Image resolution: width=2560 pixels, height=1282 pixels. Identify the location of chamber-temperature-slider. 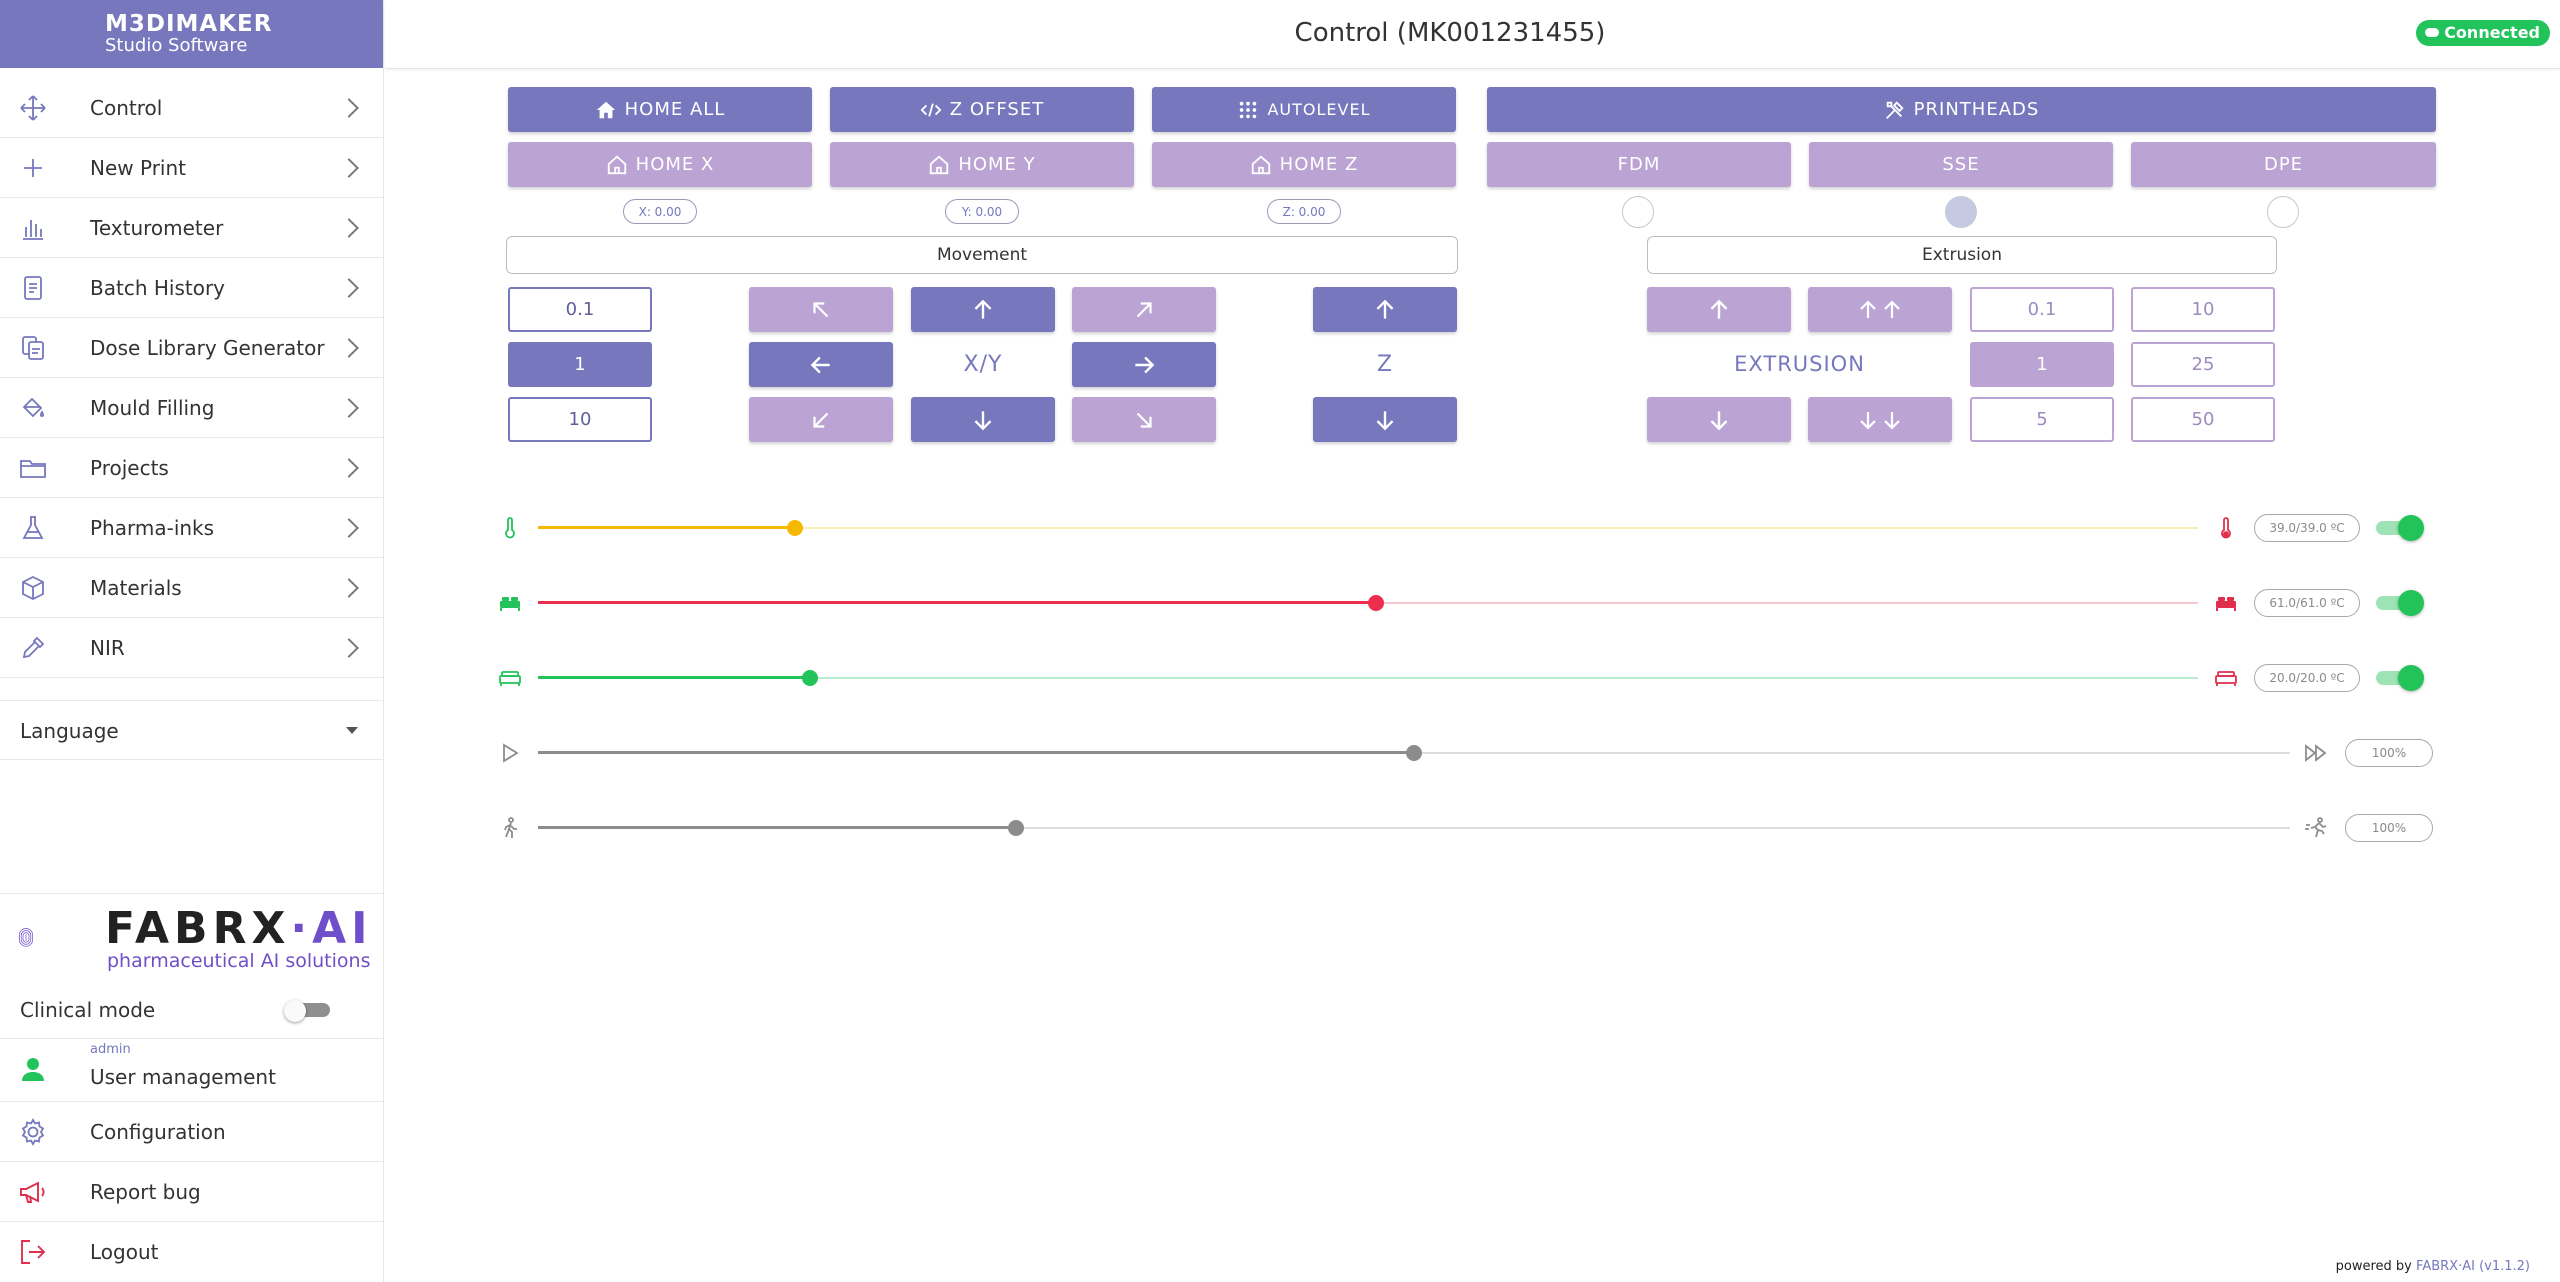
(1368, 678).